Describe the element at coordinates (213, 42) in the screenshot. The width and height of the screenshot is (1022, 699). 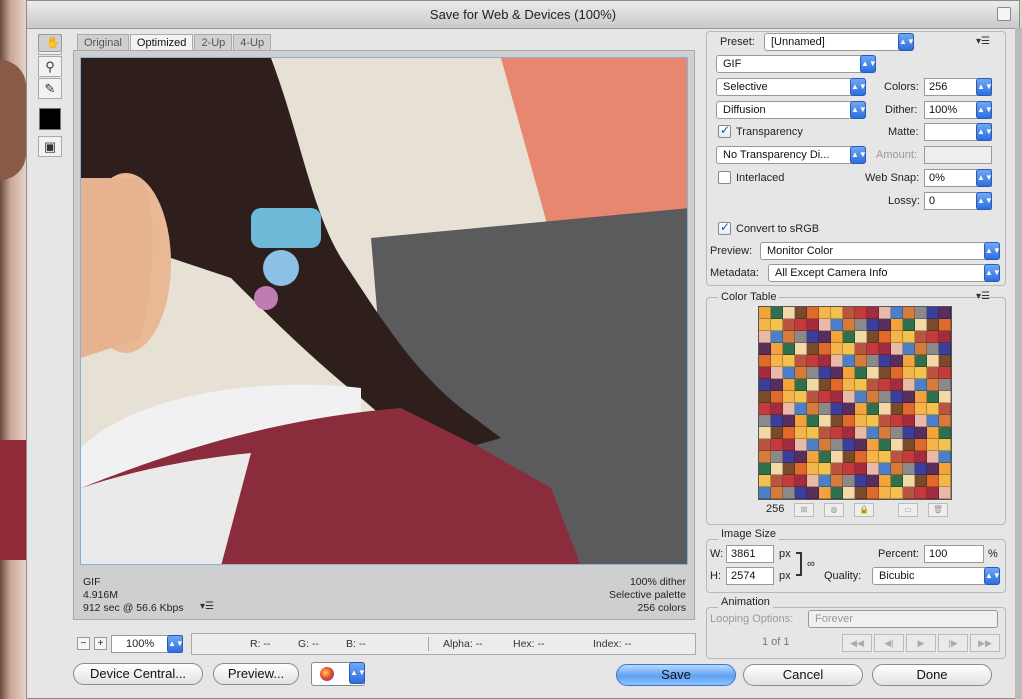
I see `tab-2-up: 2-Up` at that location.